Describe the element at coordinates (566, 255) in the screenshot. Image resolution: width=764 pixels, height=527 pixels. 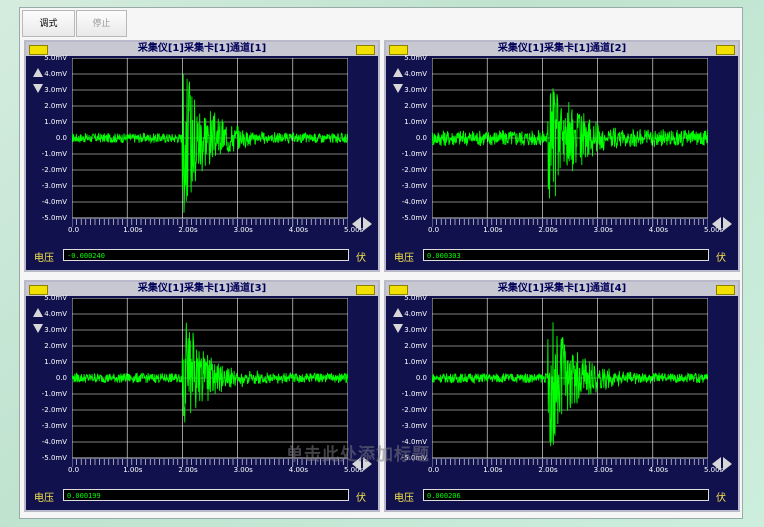
I see `voltage-readout: 0.000303` at that location.